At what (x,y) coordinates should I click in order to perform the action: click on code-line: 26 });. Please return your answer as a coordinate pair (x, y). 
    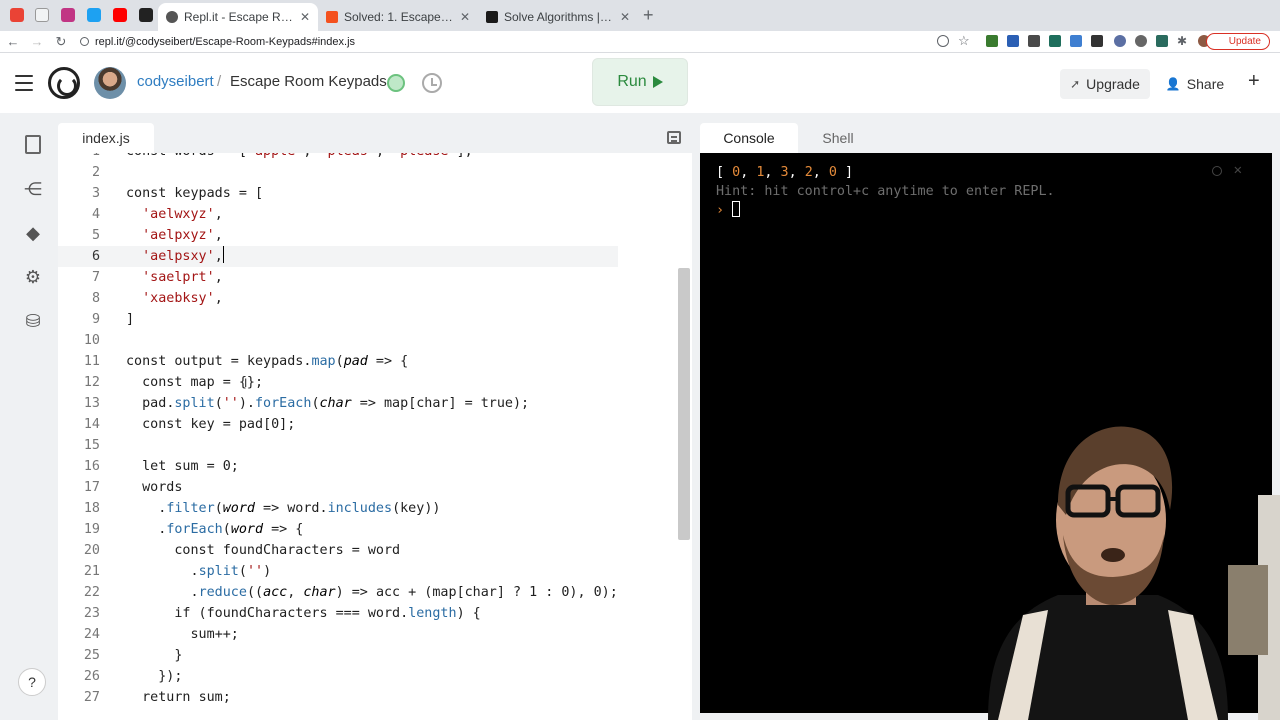
    Looking at the image, I should click on (338, 676).